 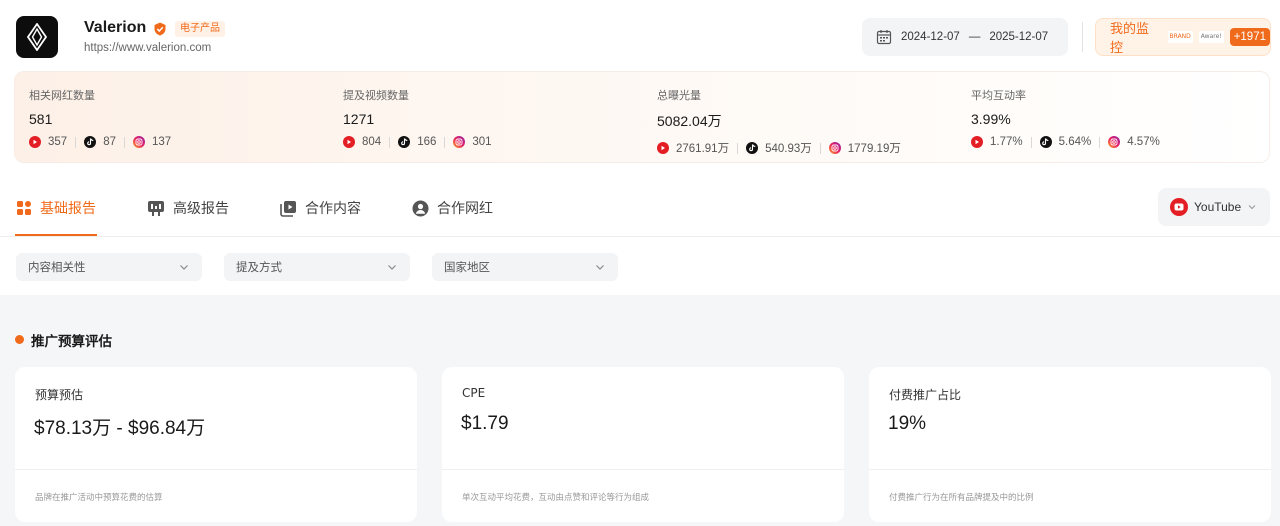 What do you see at coordinates (525, 267) in the screenshot?
I see `filter-country-region: 国家地区` at bounding box center [525, 267].